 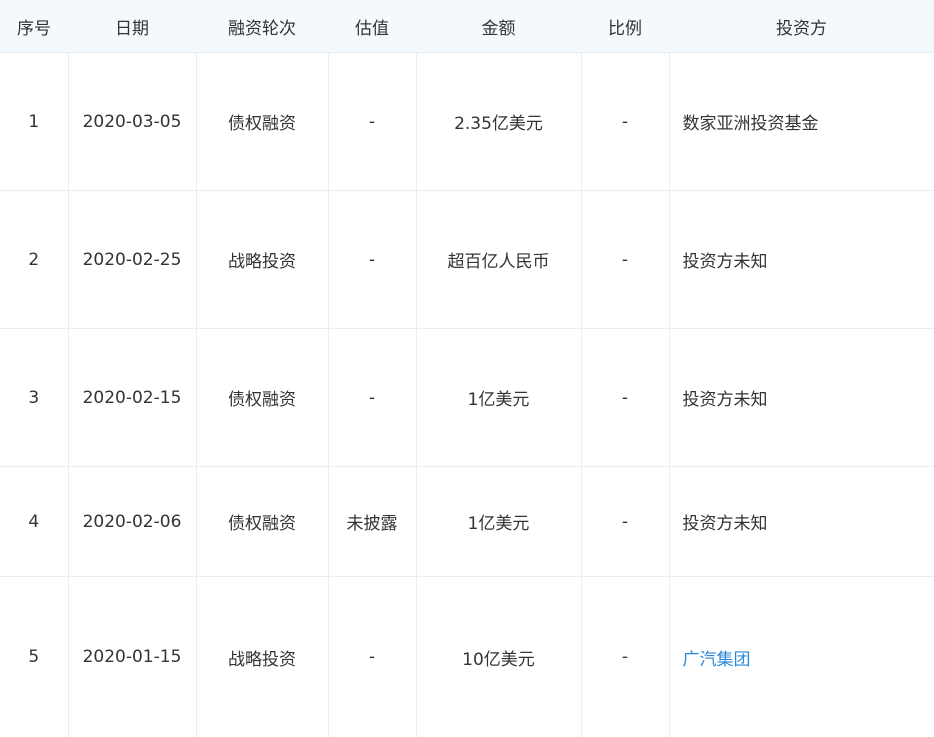 I want to click on cell-index: 5, so click(x=34, y=657).